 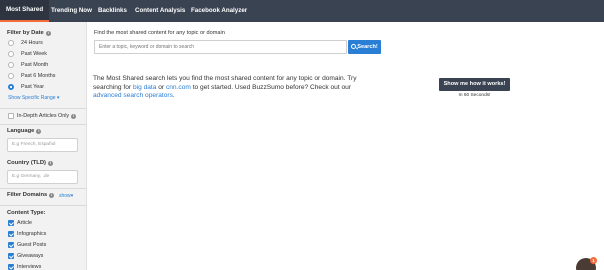 I want to click on demo-subtitle: In 60 Seconds!, so click(x=474, y=95).